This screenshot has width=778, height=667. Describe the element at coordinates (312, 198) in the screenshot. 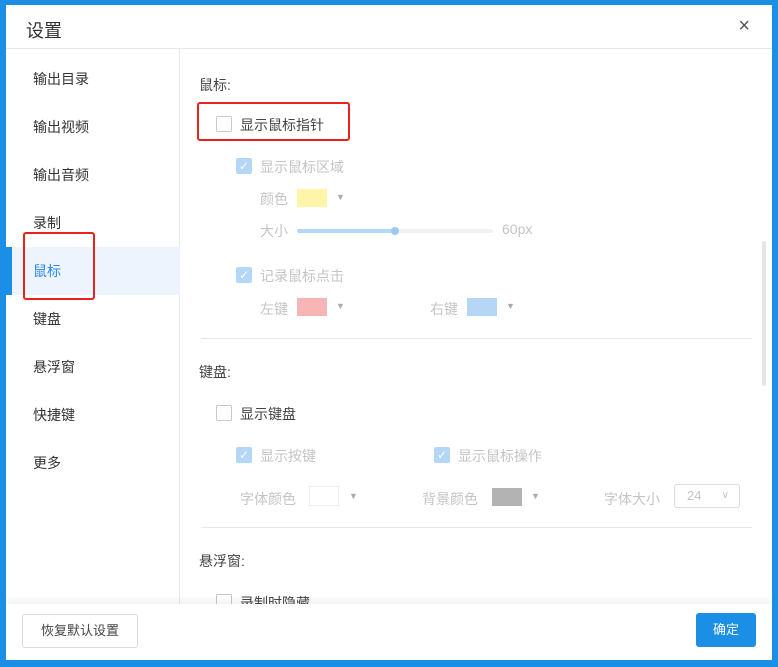

I see `area-color-swatch` at that location.